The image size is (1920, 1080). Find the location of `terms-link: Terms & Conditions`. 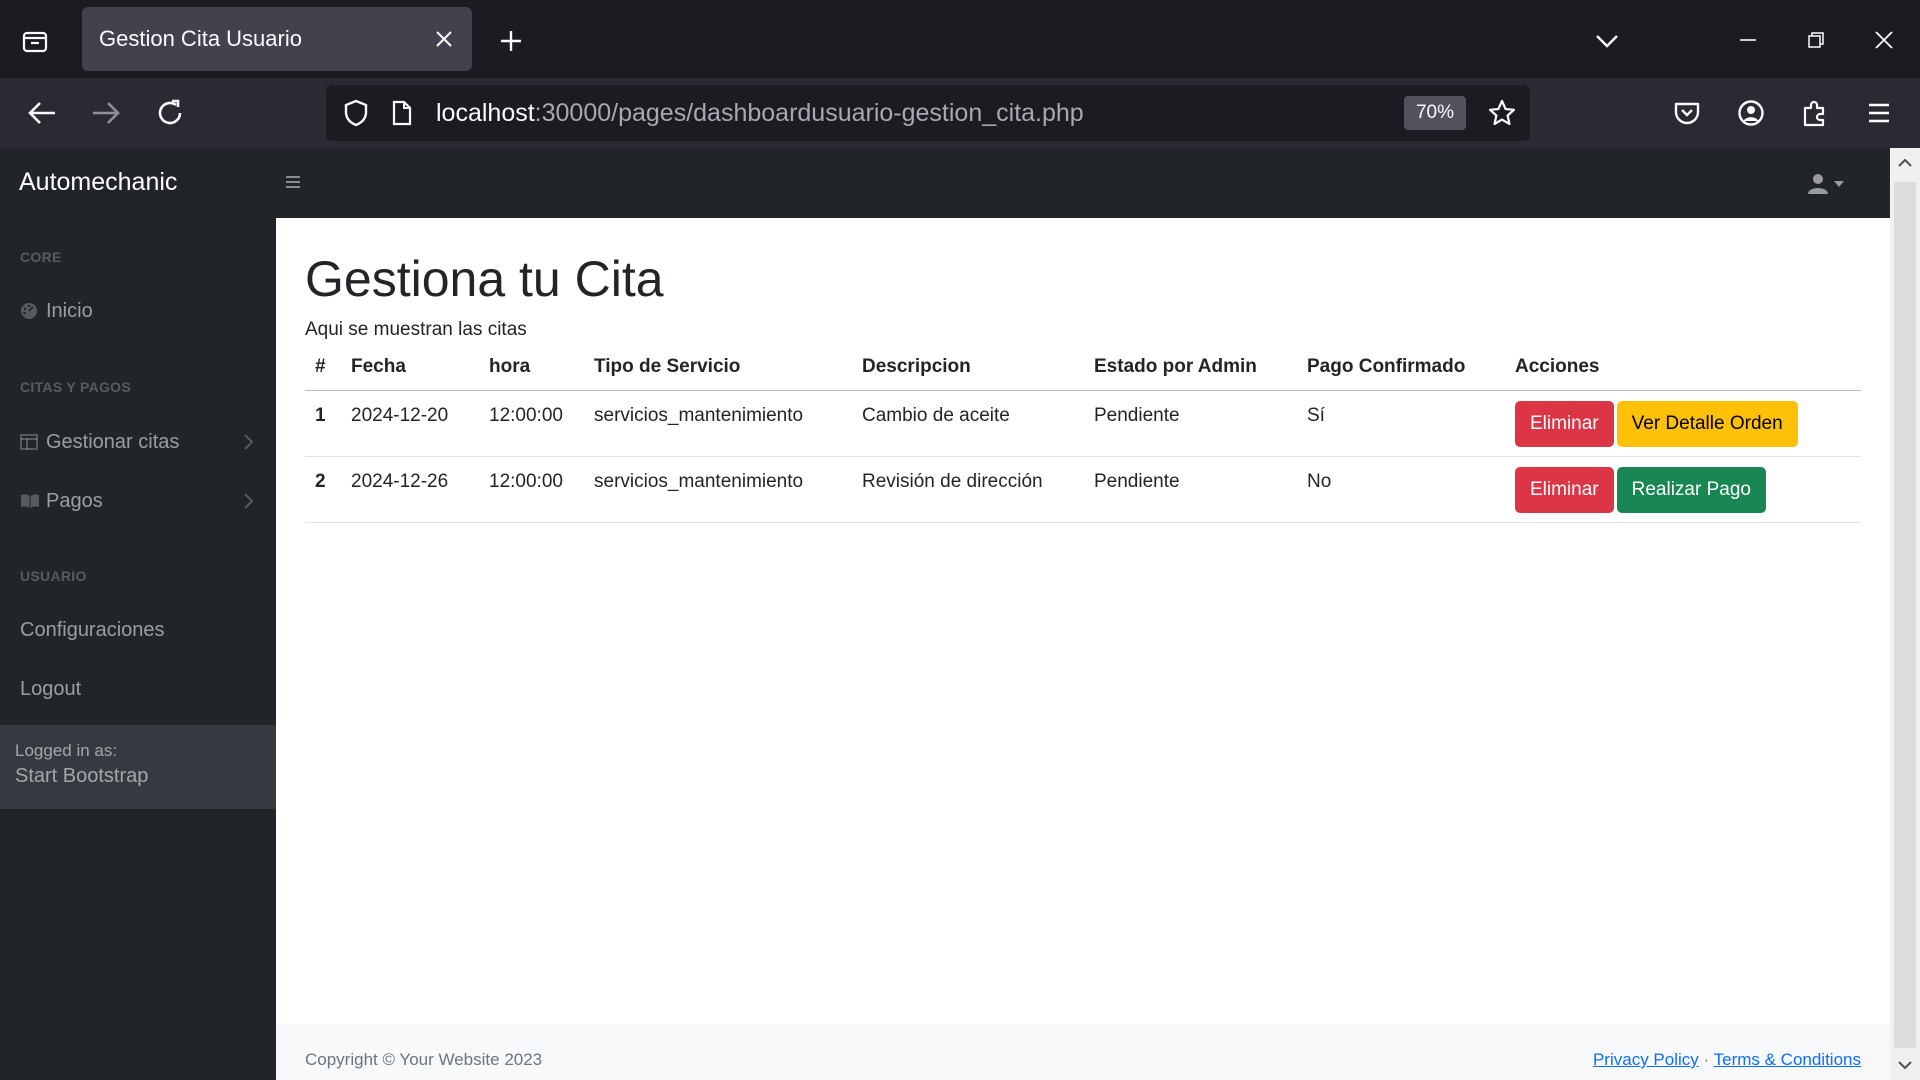

terms-link: Terms & Conditions is located at coordinates (1787, 1059).